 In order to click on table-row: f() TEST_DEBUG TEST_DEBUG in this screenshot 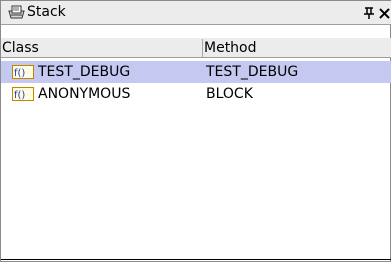, I will do `click(196, 72)`.